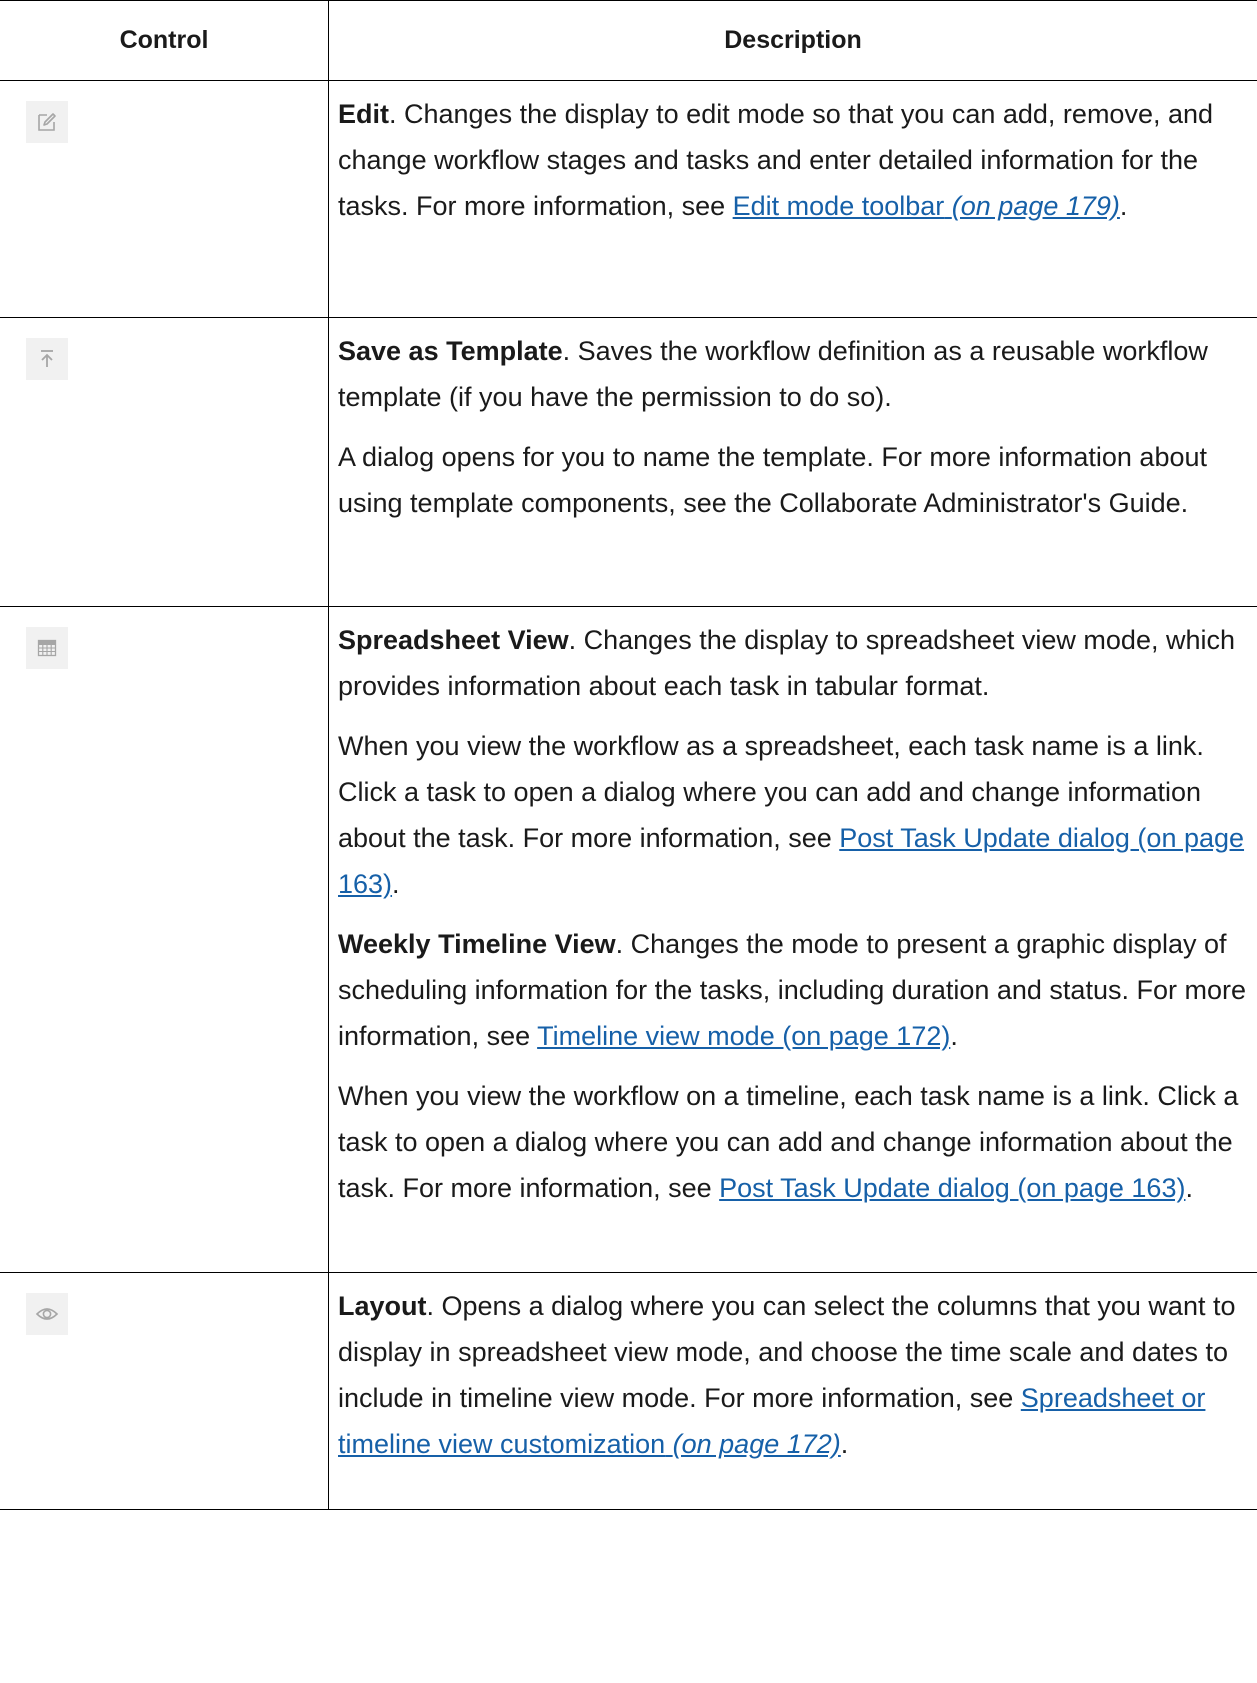 The image size is (1257, 1683). Describe the element at coordinates (838, 206) in the screenshot. I see `edit-mode-toolbar-link-text: Edit mode toolbar` at that location.